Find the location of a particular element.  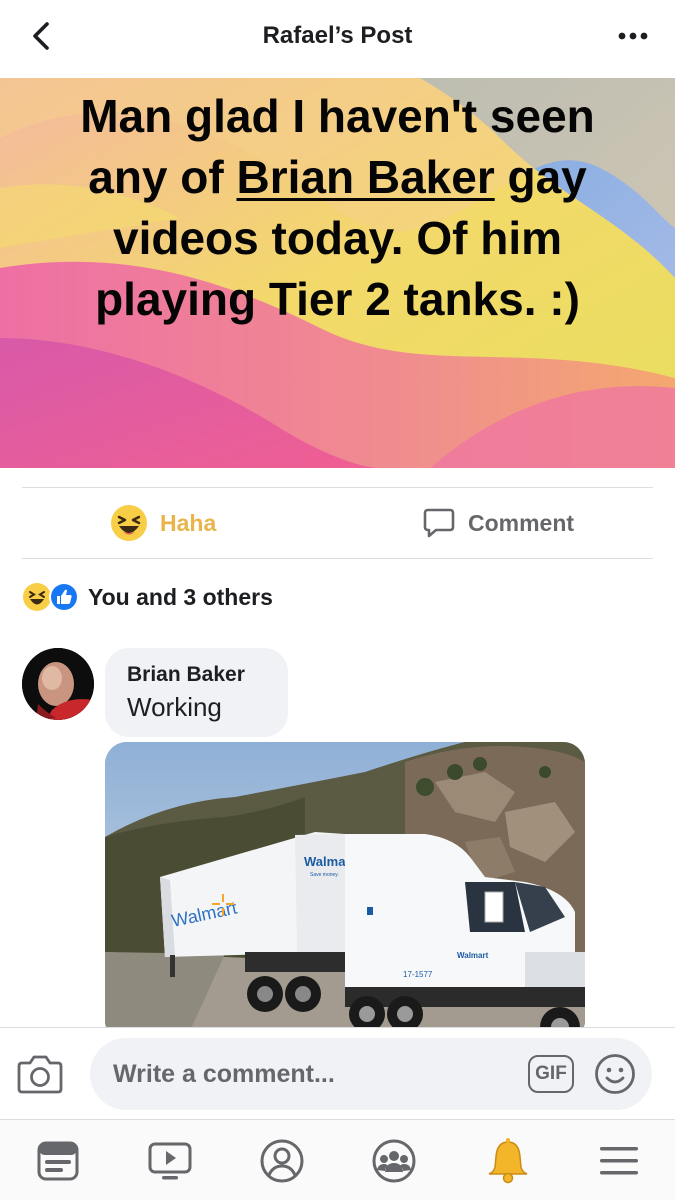

haha-label: Haha is located at coordinates (188, 522).